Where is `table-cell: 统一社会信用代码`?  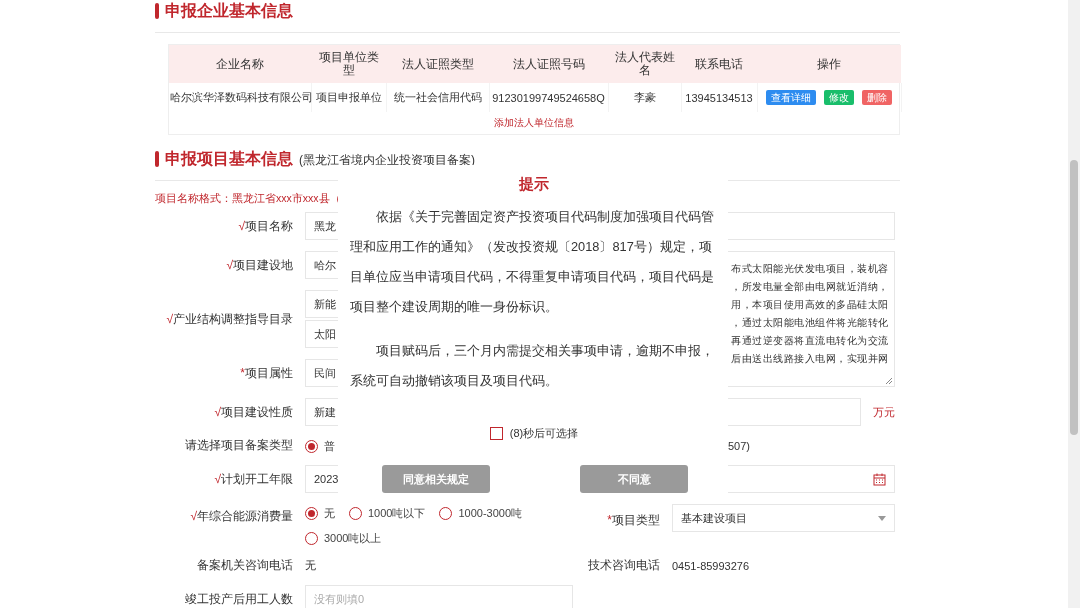 table-cell: 统一社会信用代码 is located at coordinates (437, 97).